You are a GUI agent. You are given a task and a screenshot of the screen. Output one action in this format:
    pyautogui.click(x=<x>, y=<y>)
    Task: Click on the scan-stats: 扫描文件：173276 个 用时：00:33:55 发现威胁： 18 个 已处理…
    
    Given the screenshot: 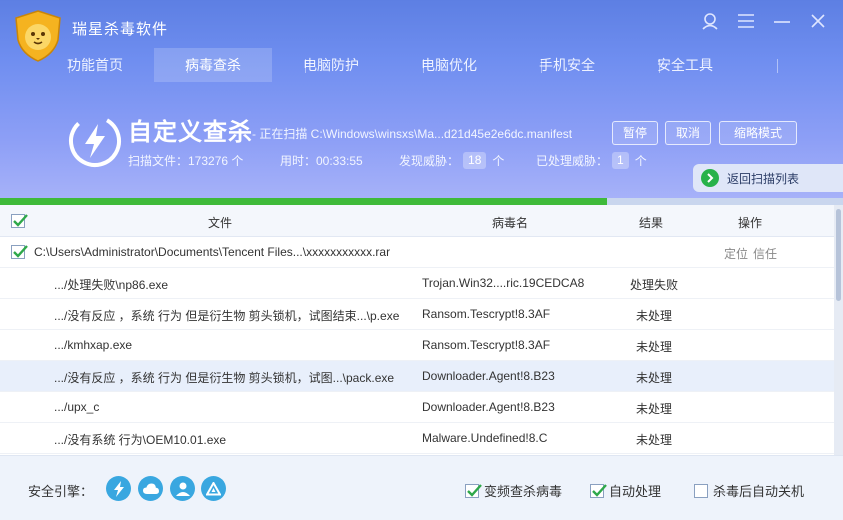 What is the action you would take?
    pyautogui.click(x=387, y=160)
    